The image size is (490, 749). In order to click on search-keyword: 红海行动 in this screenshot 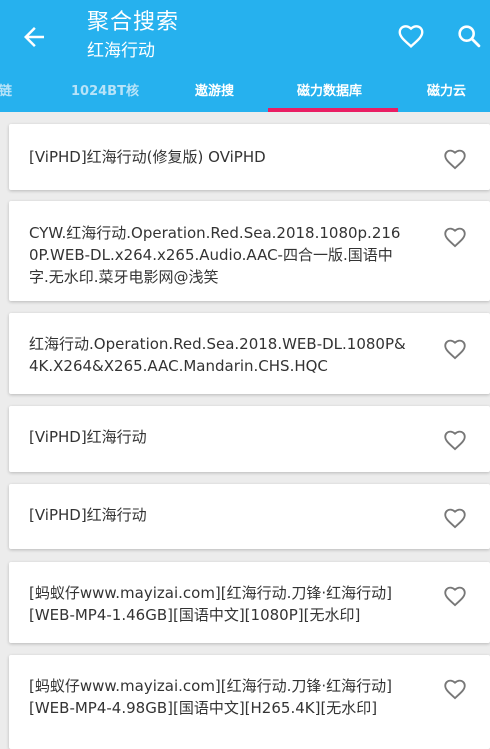, I will do `click(121, 51)`.